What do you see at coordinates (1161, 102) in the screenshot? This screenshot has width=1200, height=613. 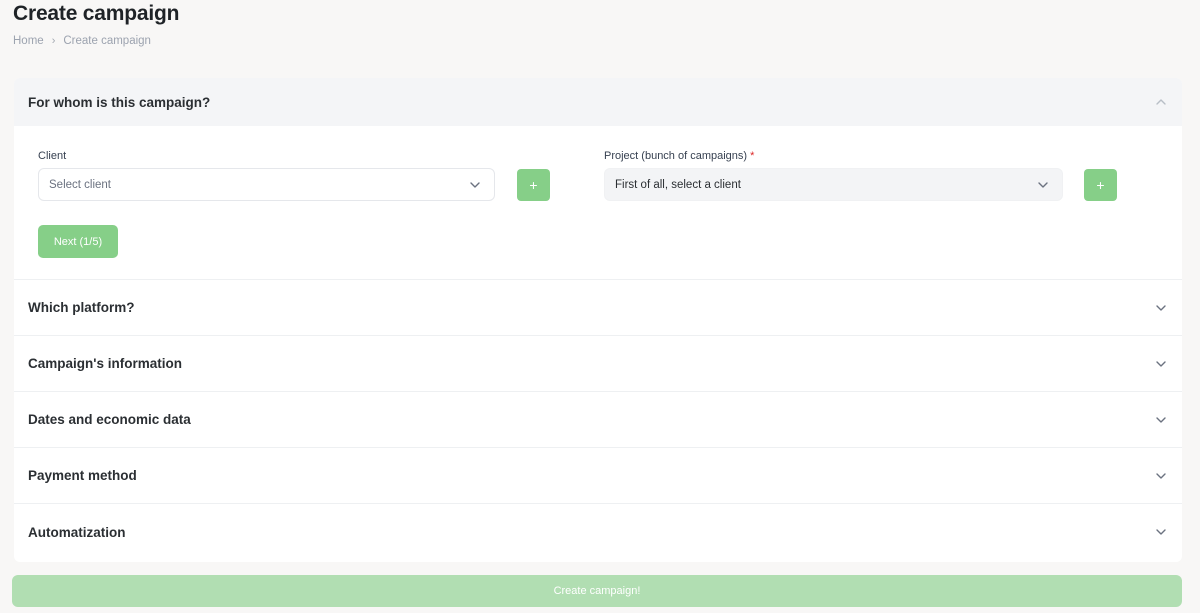 I see `chevron-up-icon` at bounding box center [1161, 102].